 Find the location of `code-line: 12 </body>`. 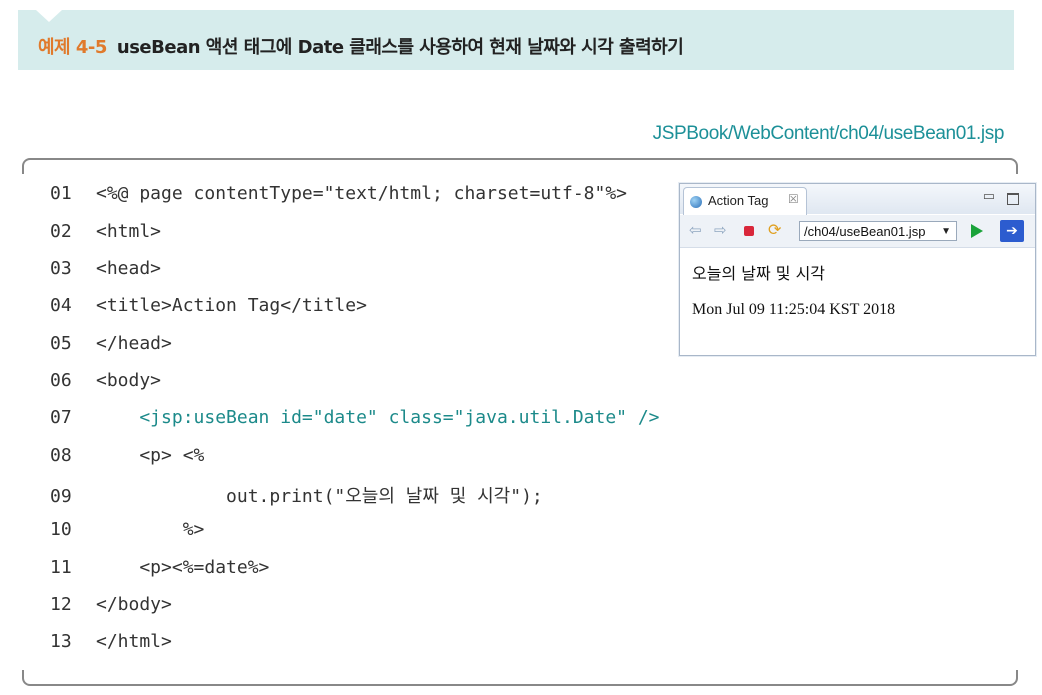

code-line: 12 </body> is located at coordinates (111, 609).